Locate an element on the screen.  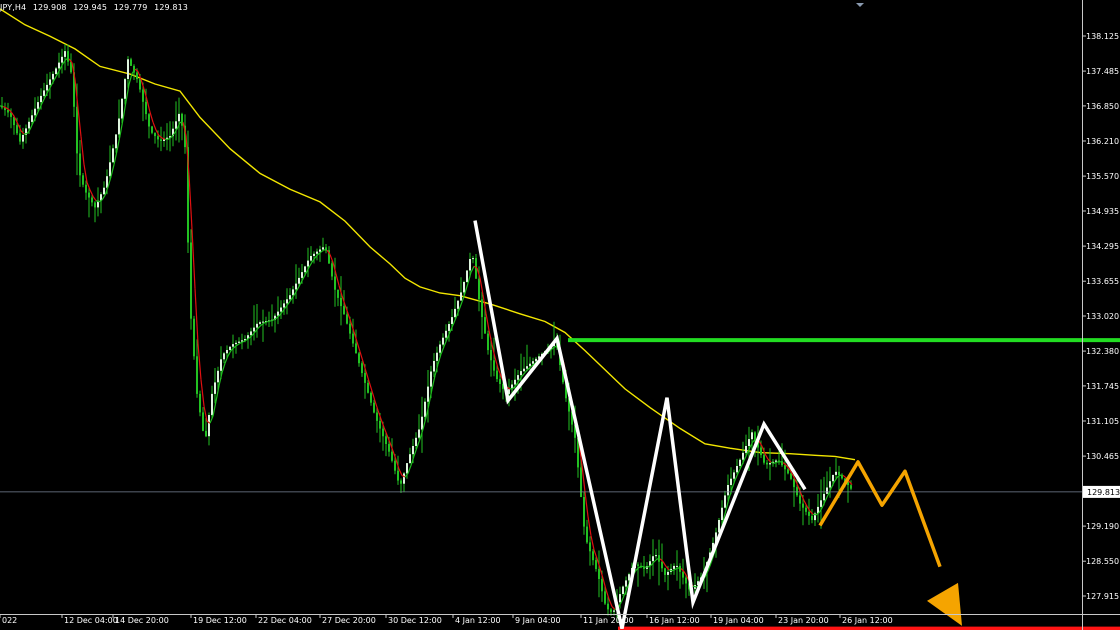
x-tick-label: 19 Jan 04:00 is located at coordinates (738, 620).